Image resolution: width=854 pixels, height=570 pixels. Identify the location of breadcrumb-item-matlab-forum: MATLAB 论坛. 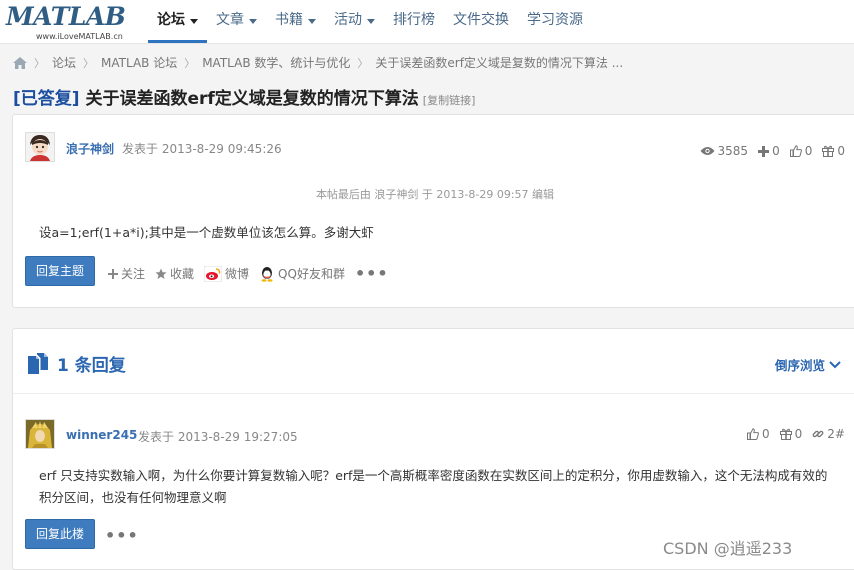
(139, 62).